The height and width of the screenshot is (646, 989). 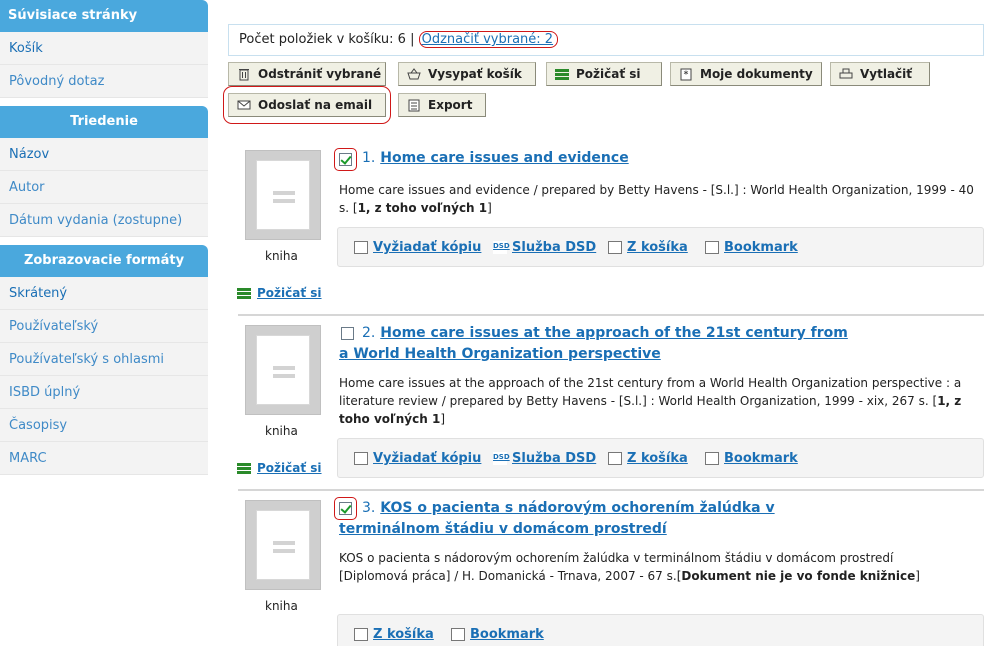 I want to click on deselect-selected-link: Odznačiť vybrané: 2, so click(x=488, y=39).